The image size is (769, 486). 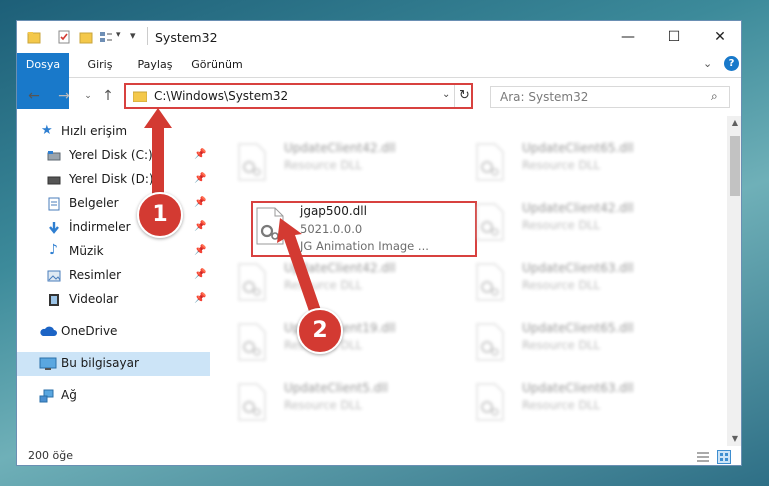 I want to click on sidebar-item-label: Resimler, so click(x=95, y=275).